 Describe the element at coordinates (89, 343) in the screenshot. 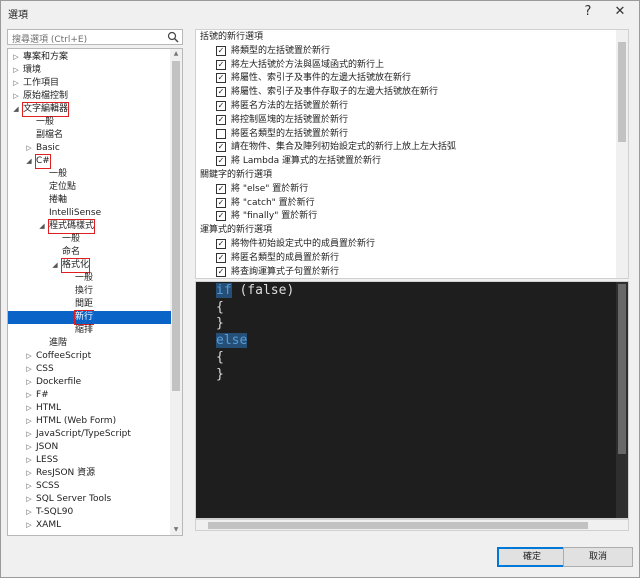

I see `tree-item: 進階` at that location.